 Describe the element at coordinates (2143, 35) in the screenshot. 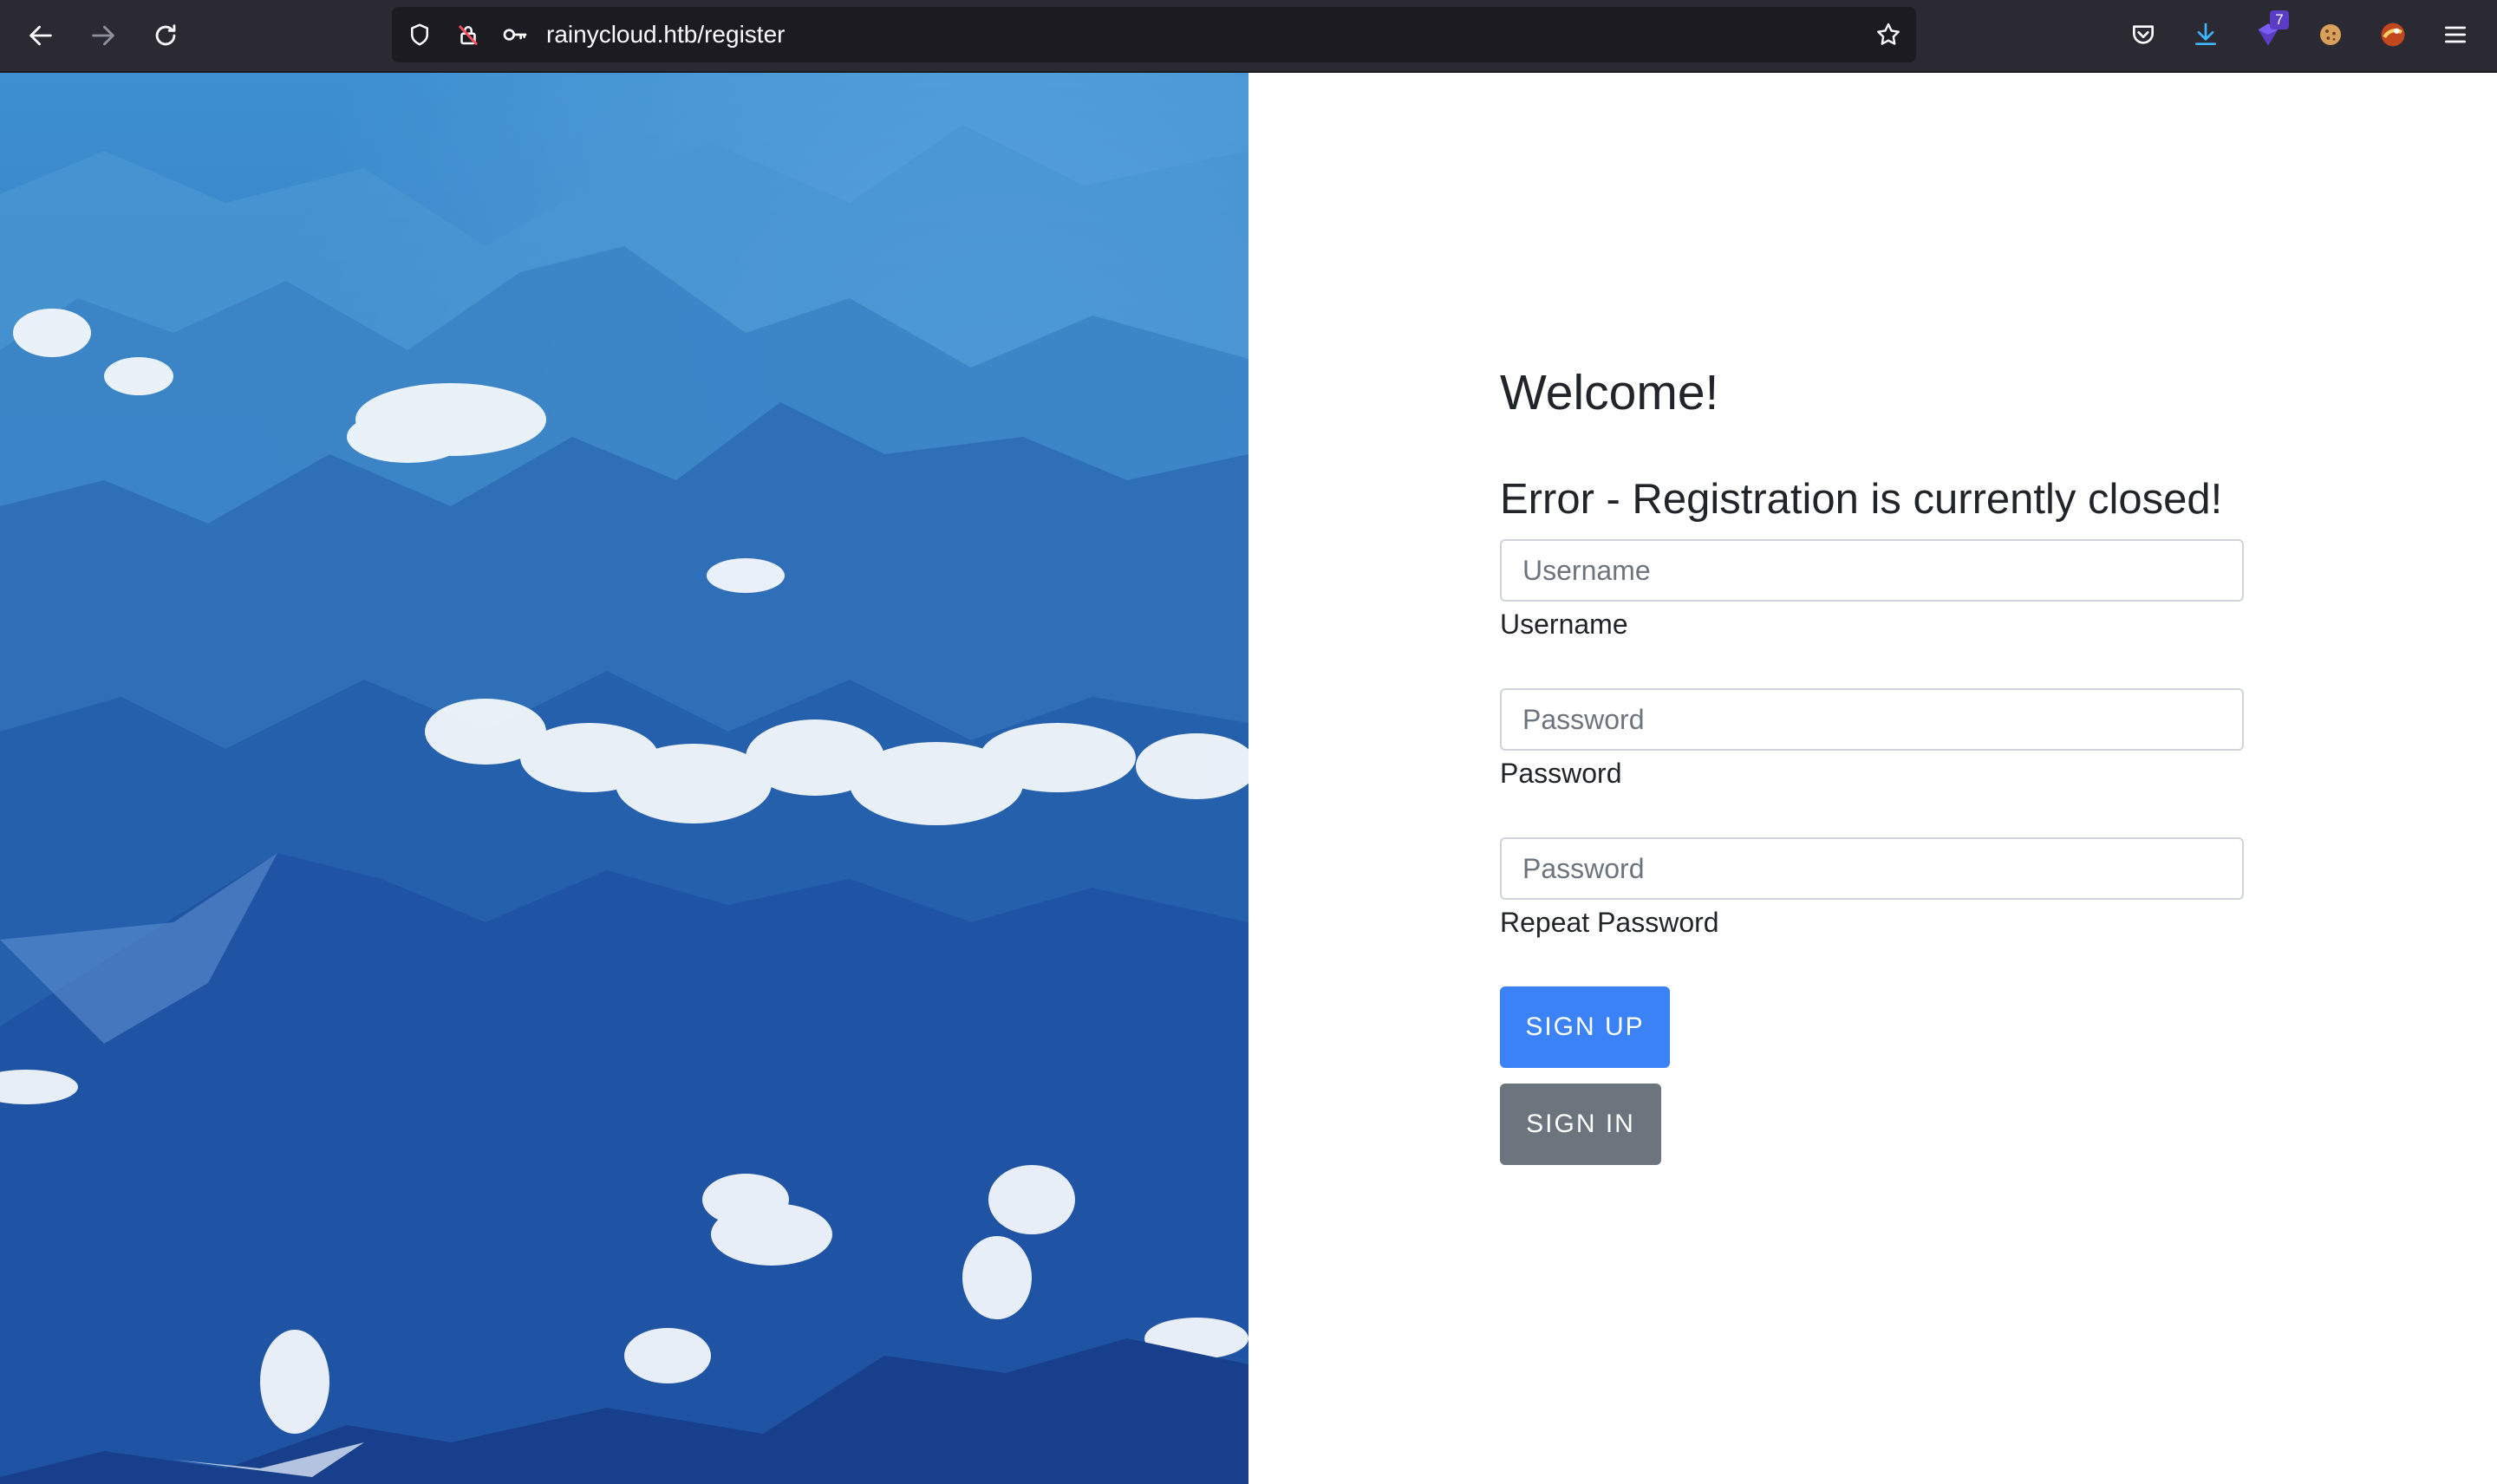

I see `pocket-icon` at that location.